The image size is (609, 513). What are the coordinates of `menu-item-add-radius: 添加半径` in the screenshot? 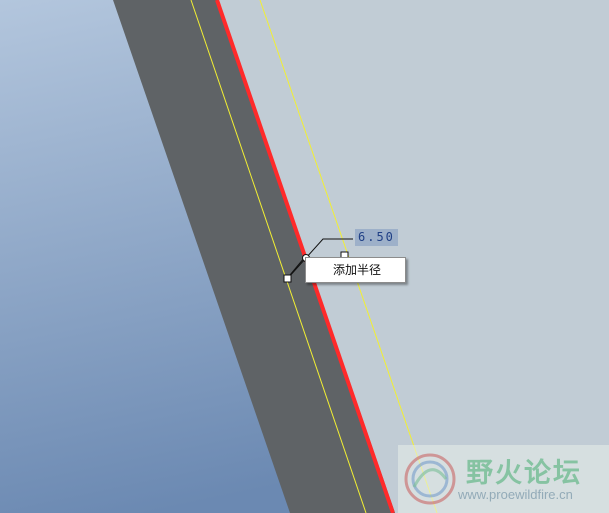 It's located at (357, 270).